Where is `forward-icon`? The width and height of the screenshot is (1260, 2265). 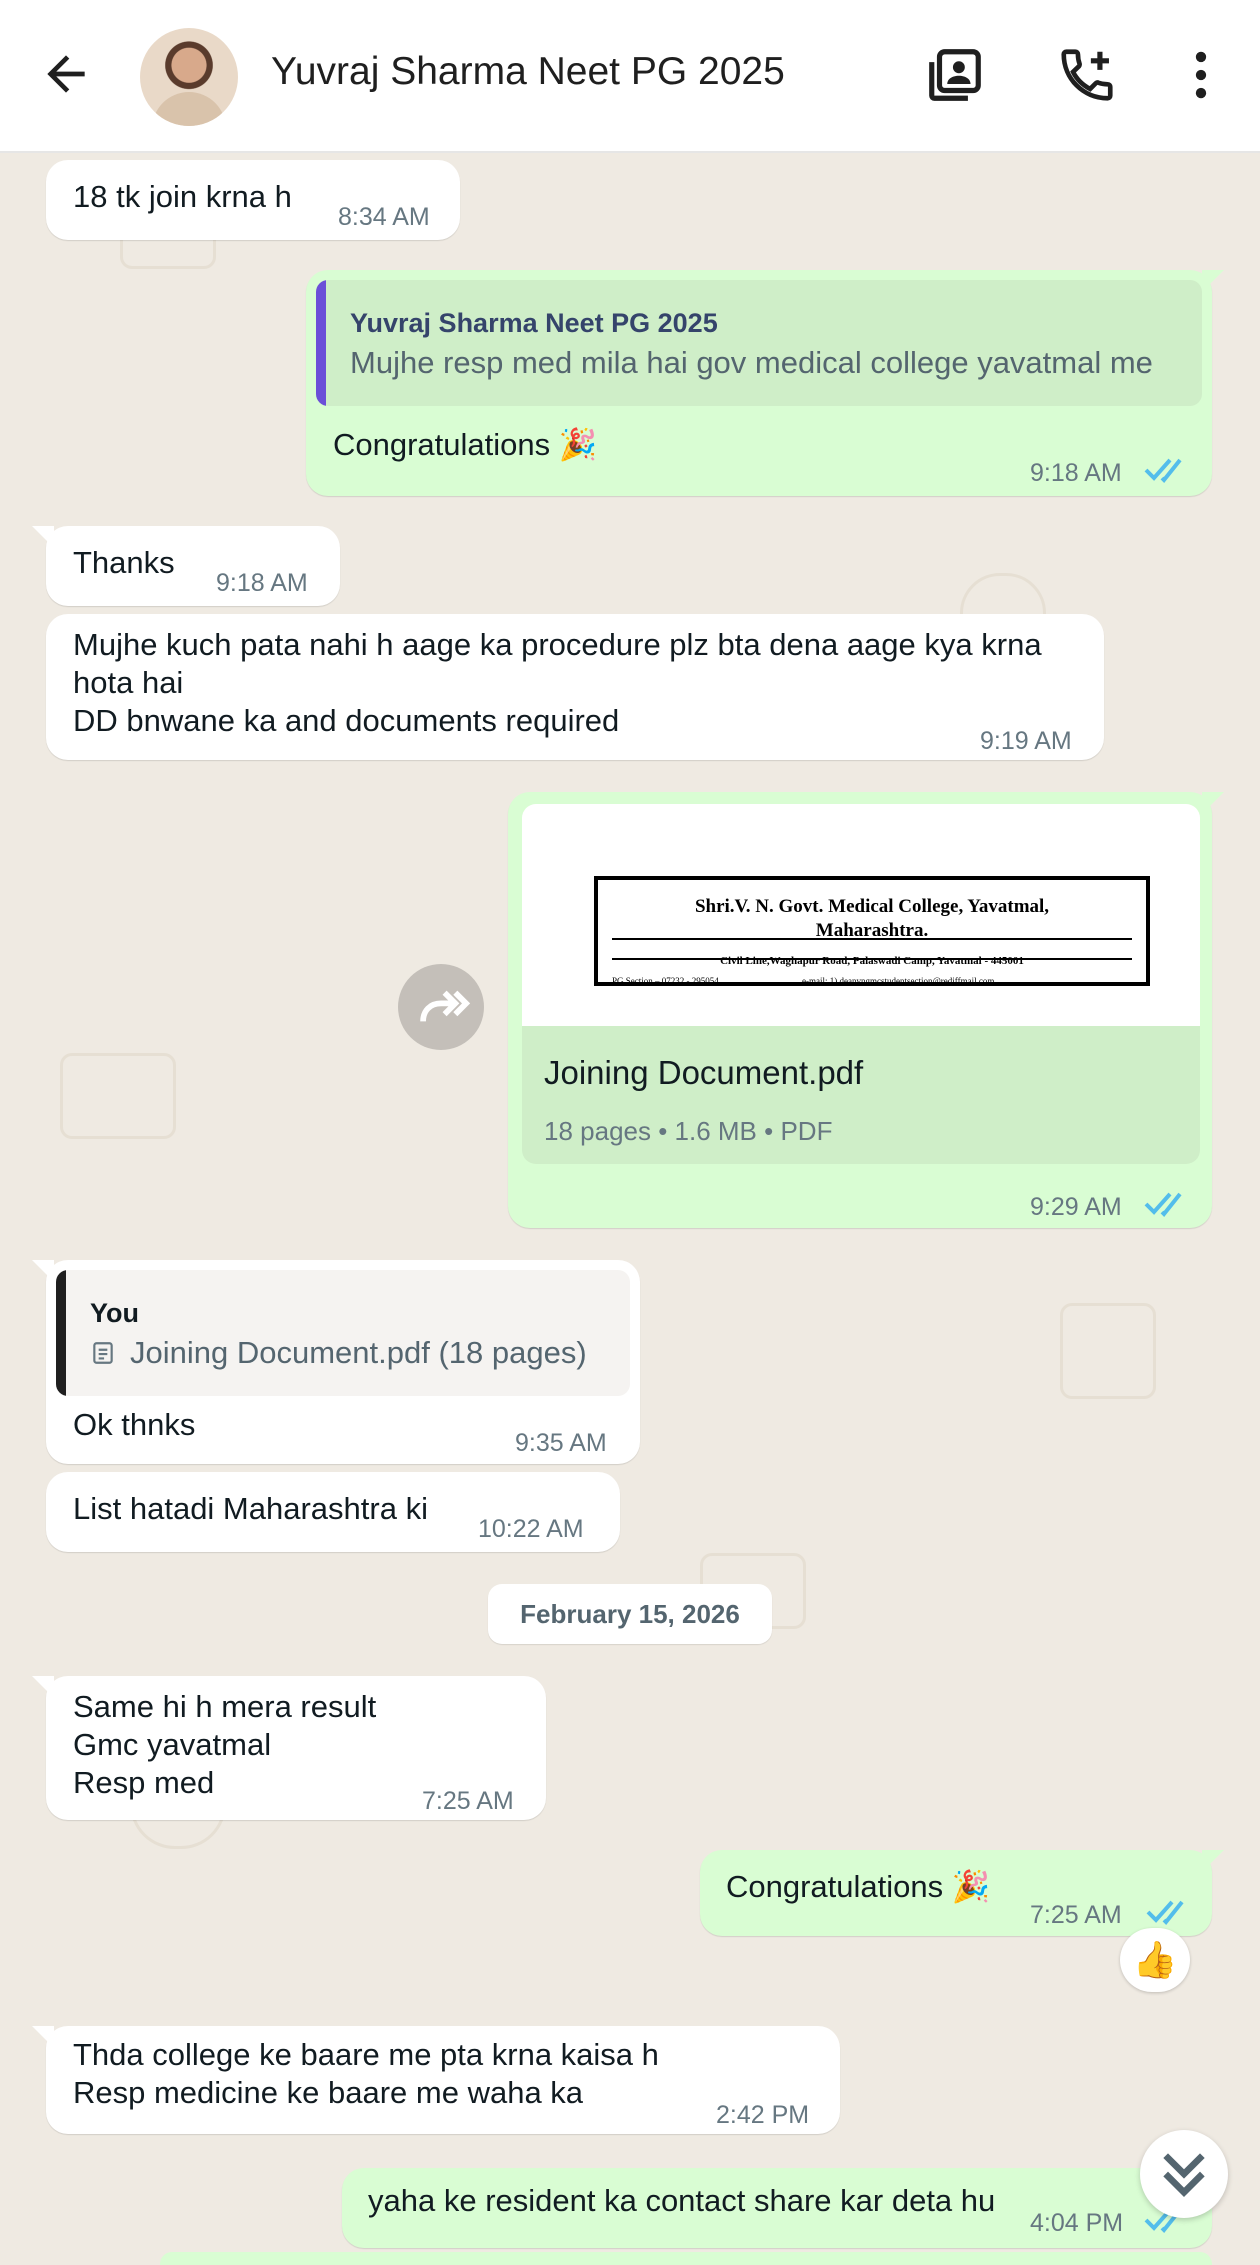
forward-icon is located at coordinates (445, 1006).